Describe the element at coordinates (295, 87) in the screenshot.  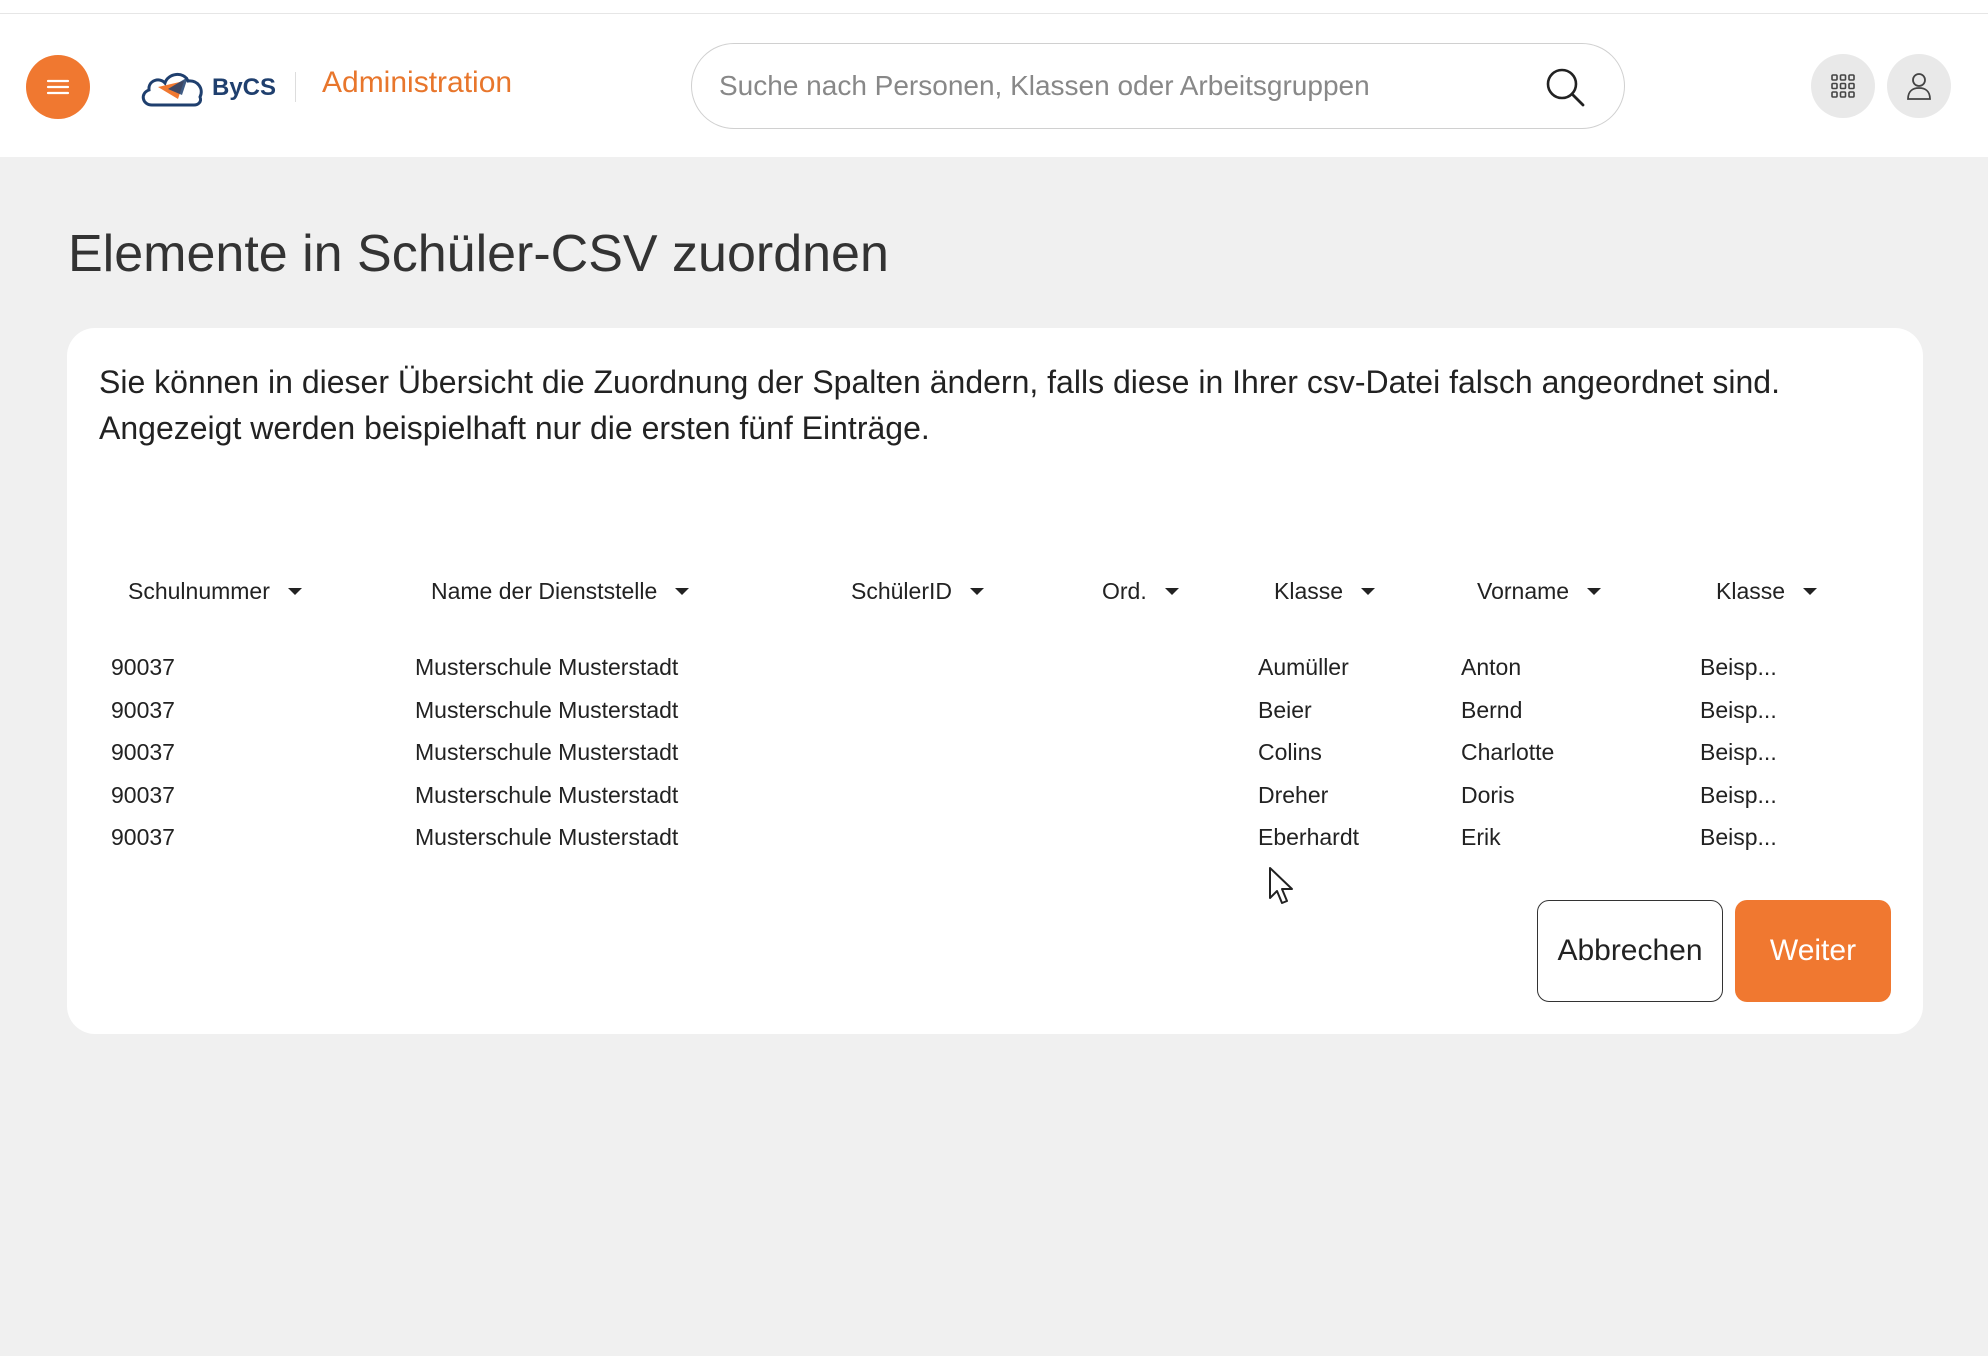
I see `logo-divider` at that location.